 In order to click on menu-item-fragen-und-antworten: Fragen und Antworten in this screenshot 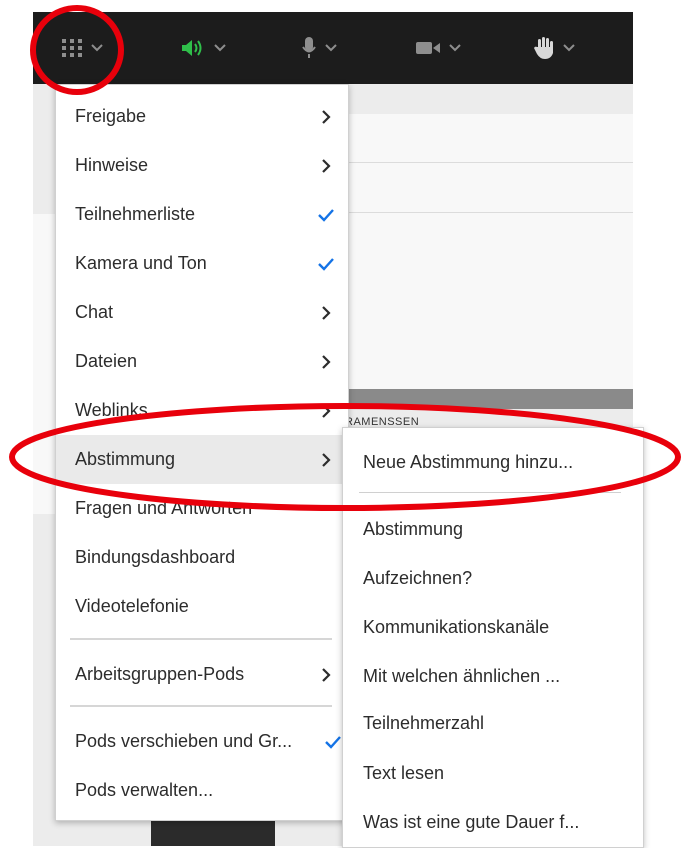, I will do `click(202, 508)`.